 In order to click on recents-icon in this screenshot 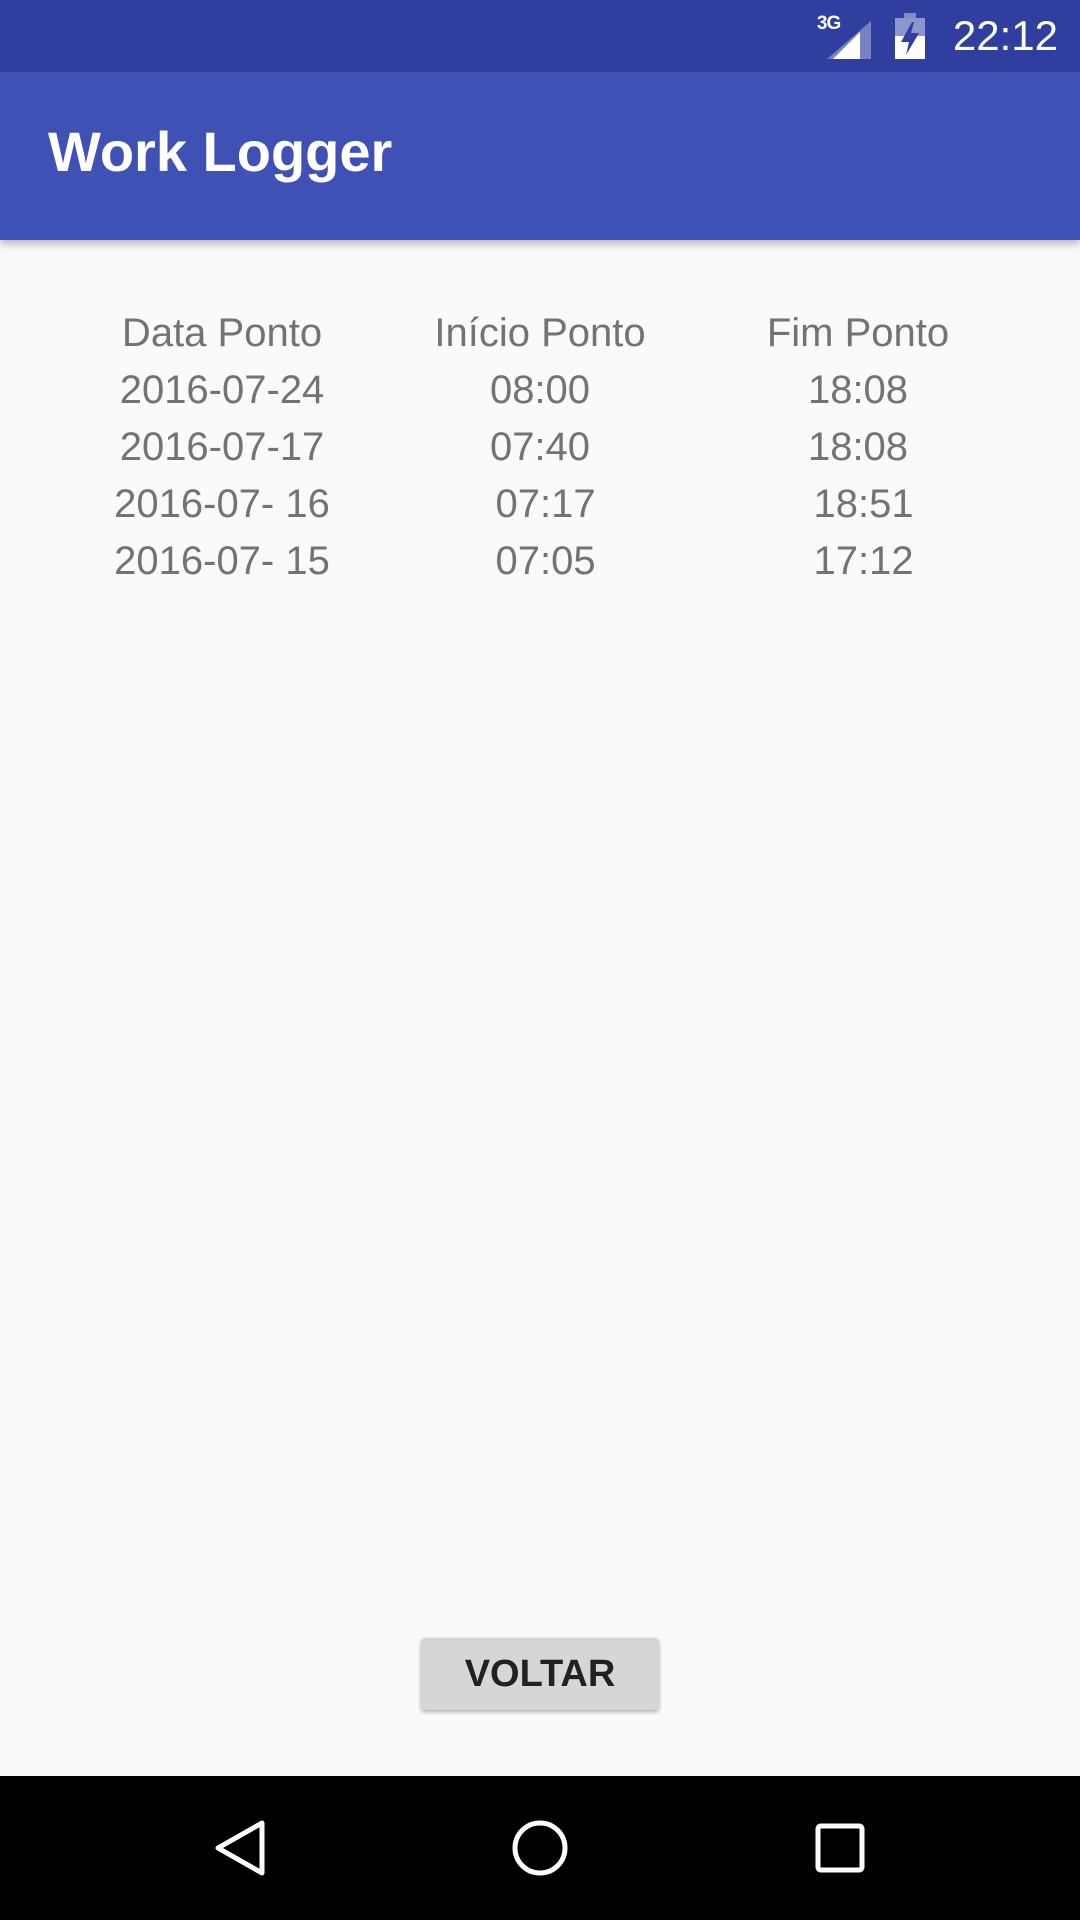, I will do `click(840, 1848)`.